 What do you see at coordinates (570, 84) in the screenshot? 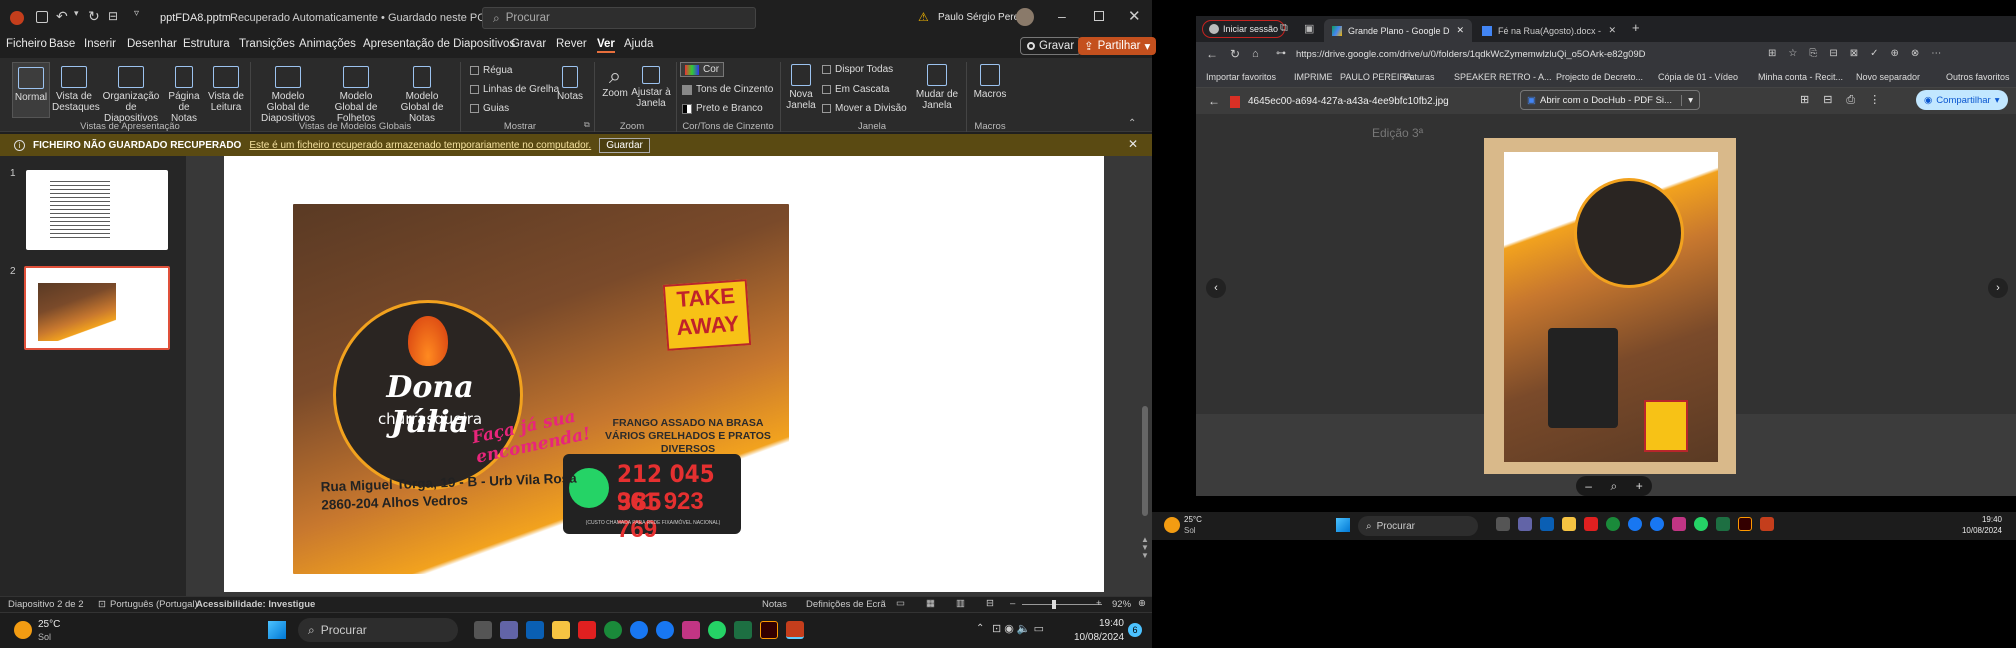
I see `notes-toggle-button: Notas` at bounding box center [570, 84].